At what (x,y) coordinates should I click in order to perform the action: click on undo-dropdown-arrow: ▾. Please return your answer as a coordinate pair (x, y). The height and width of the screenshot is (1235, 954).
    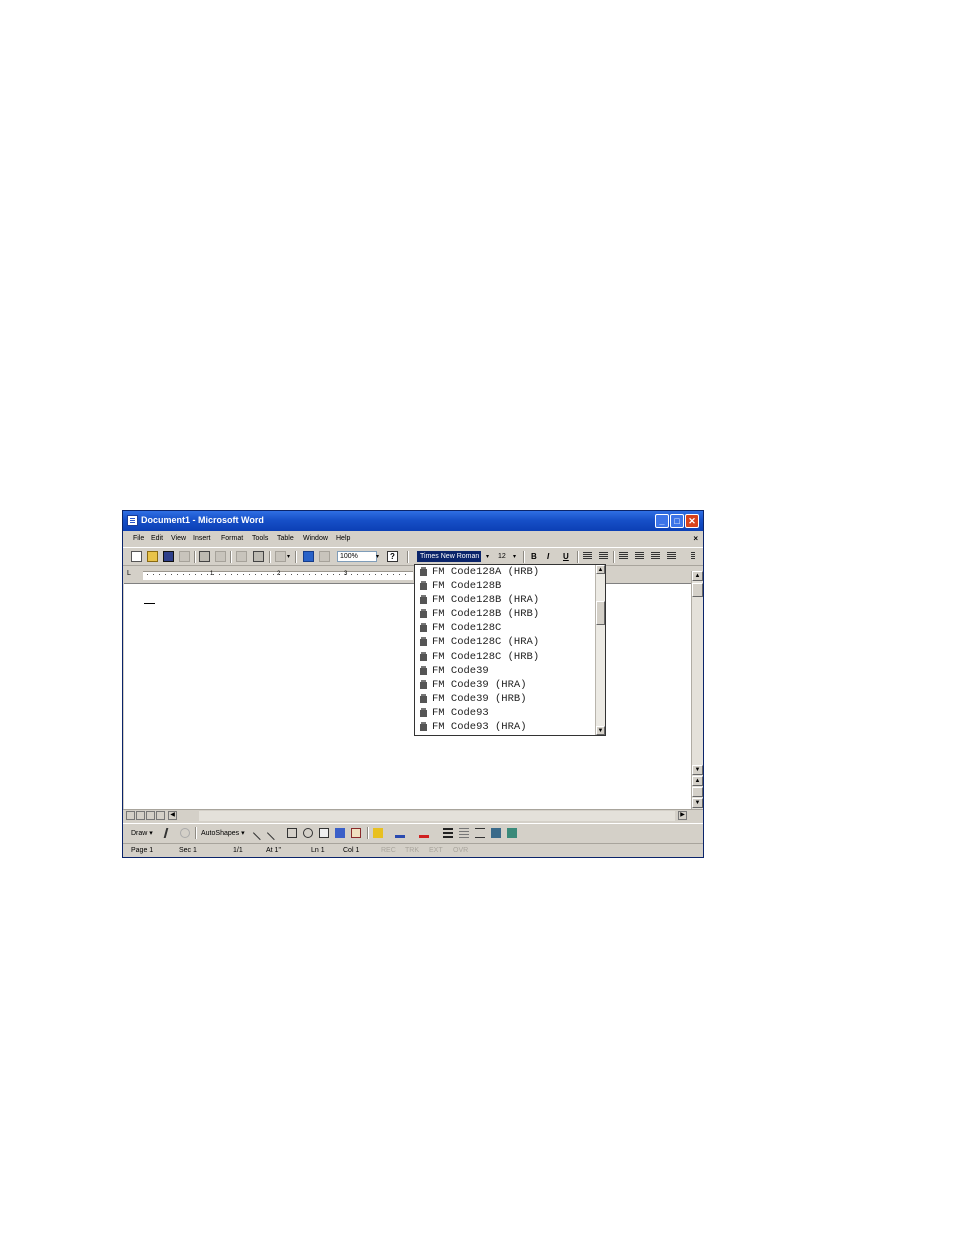
    Looking at the image, I should click on (288, 556).